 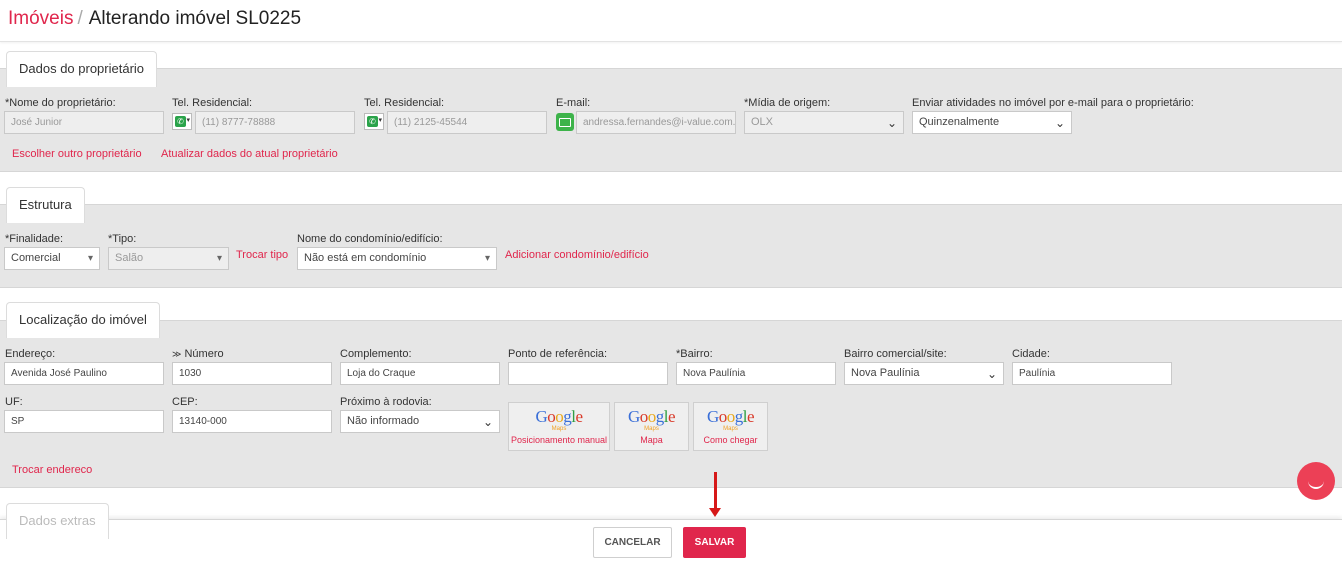 What do you see at coordinates (77, 154) in the screenshot?
I see `choose-owner-link: Escolher outro proprietário` at bounding box center [77, 154].